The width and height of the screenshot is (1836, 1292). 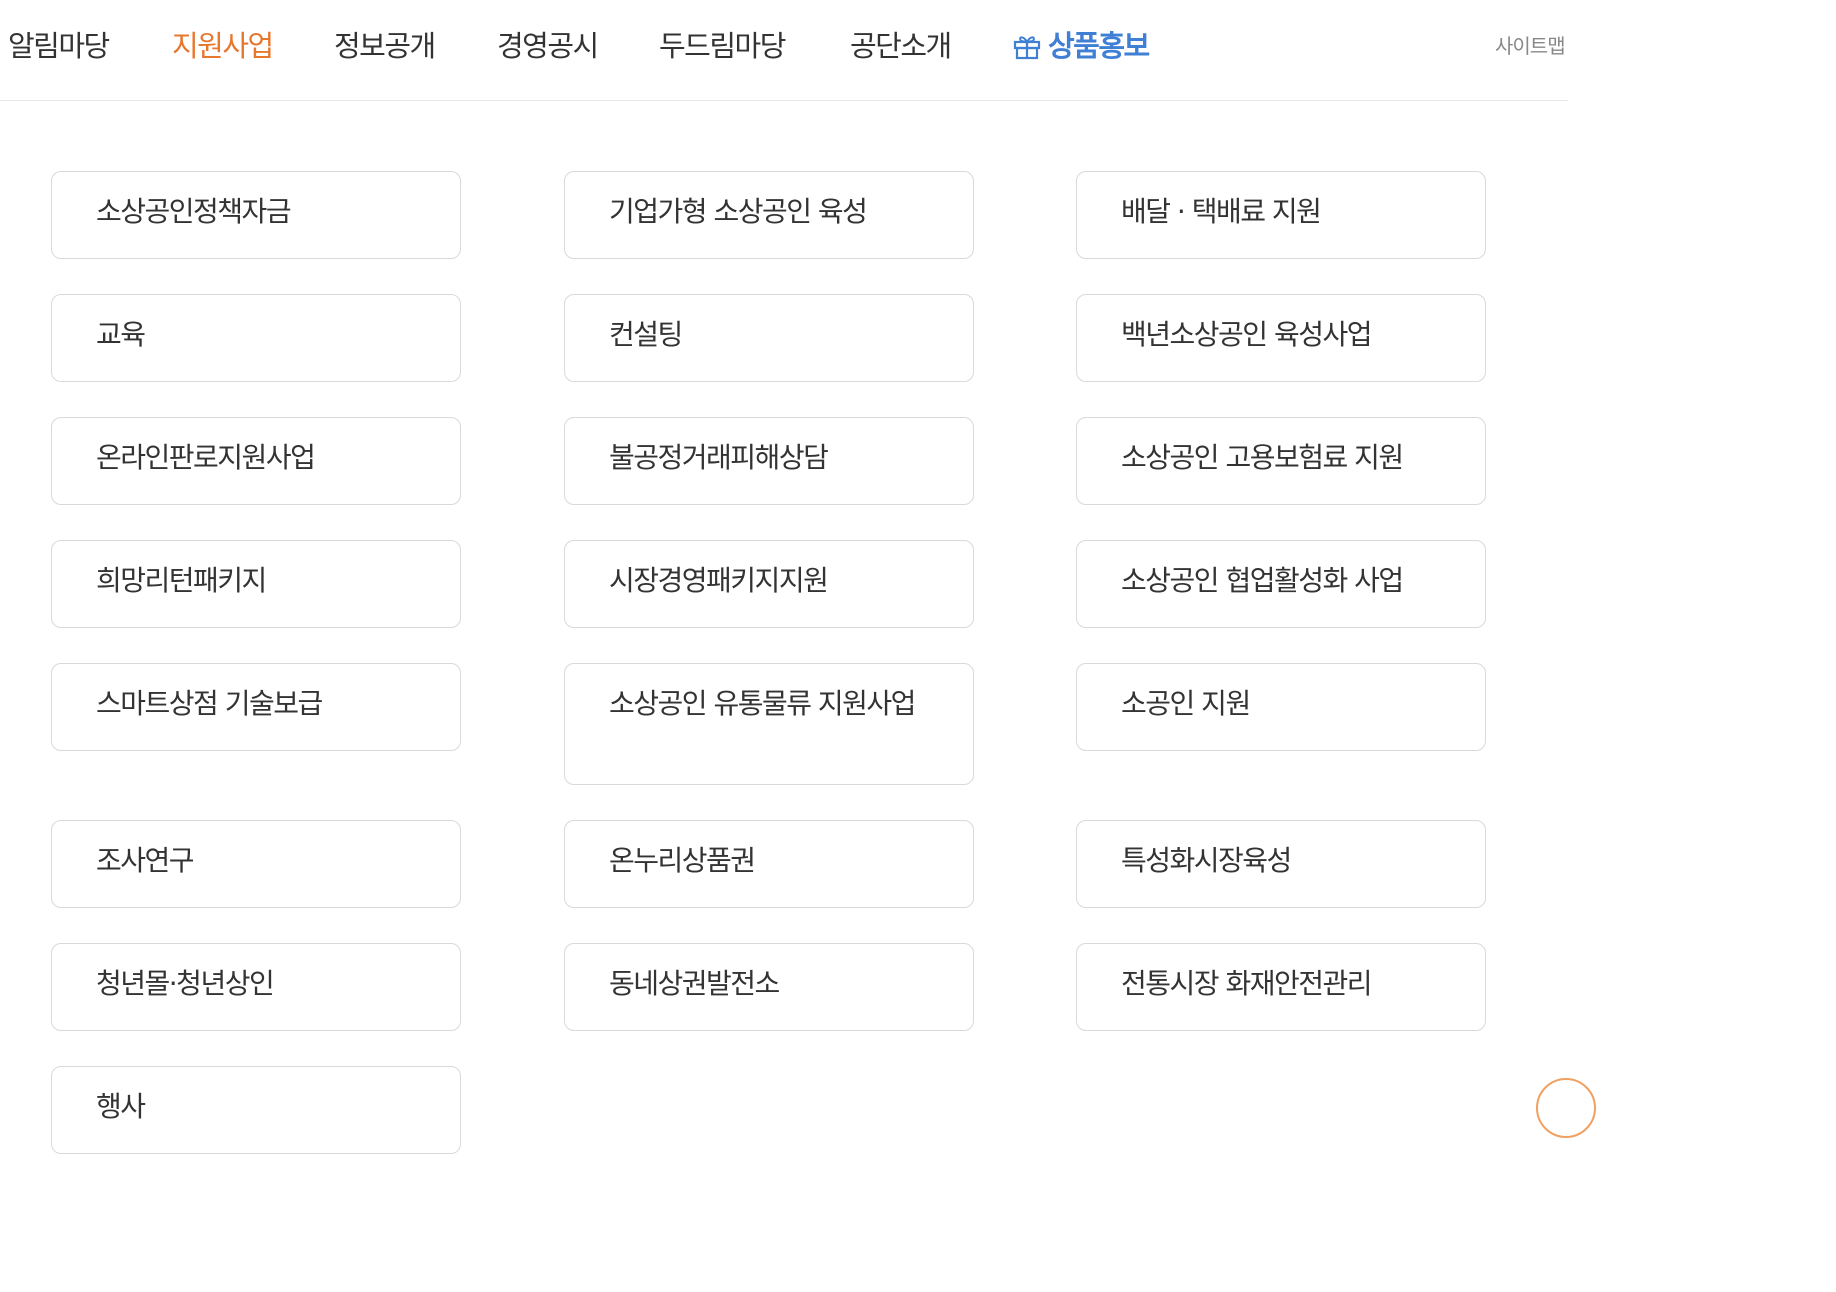 I want to click on nav-item-info-disclosure: 정보공개, so click(x=385, y=46).